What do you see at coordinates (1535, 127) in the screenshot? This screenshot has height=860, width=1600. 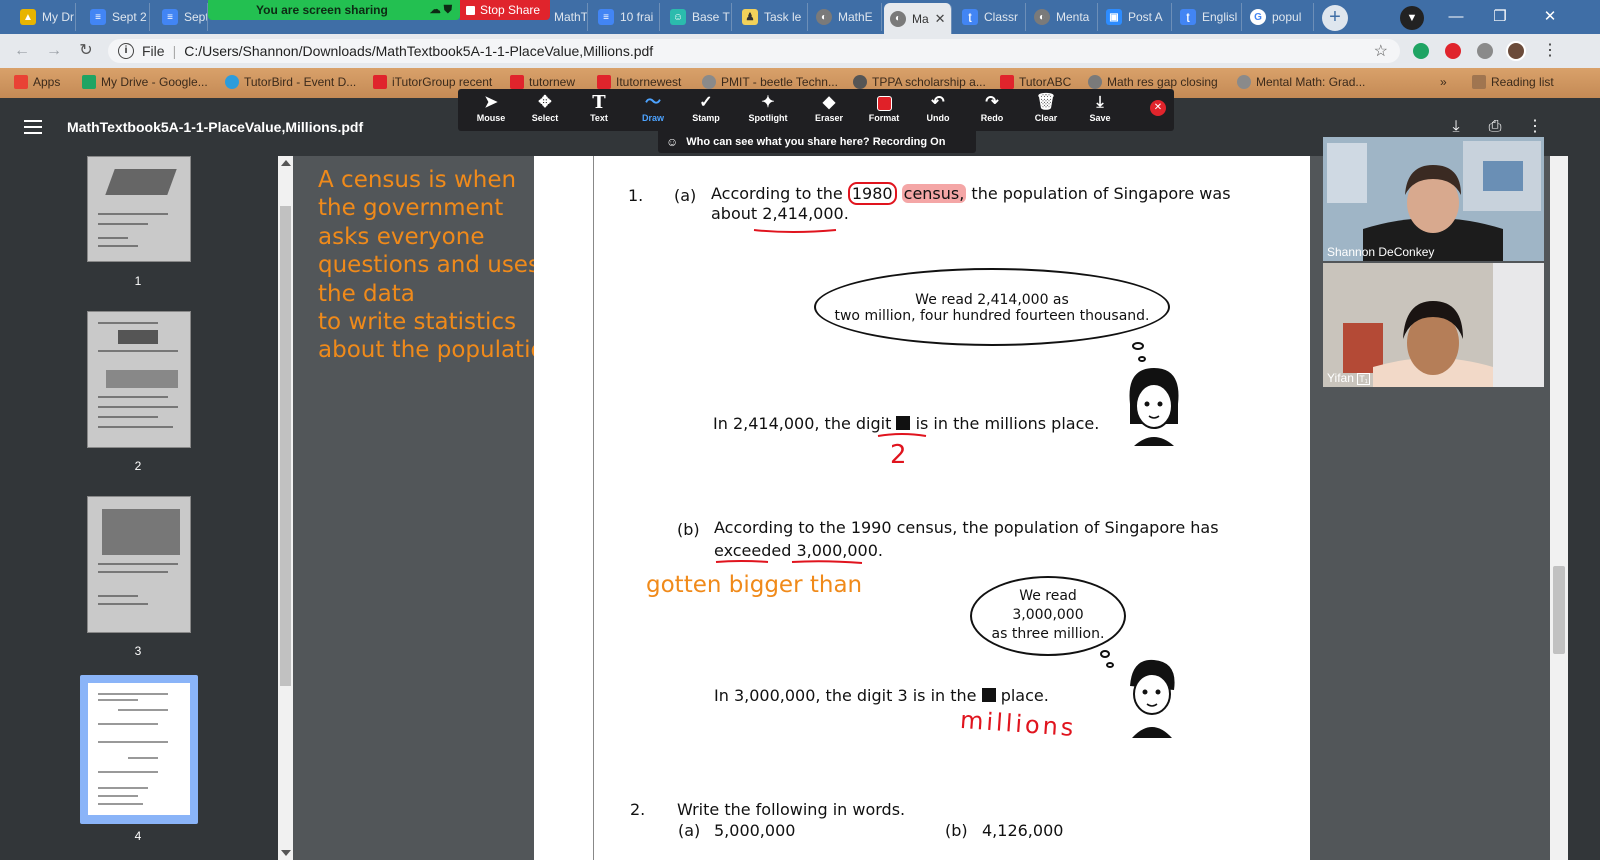 I see `more-options-icon: ⋮` at bounding box center [1535, 127].